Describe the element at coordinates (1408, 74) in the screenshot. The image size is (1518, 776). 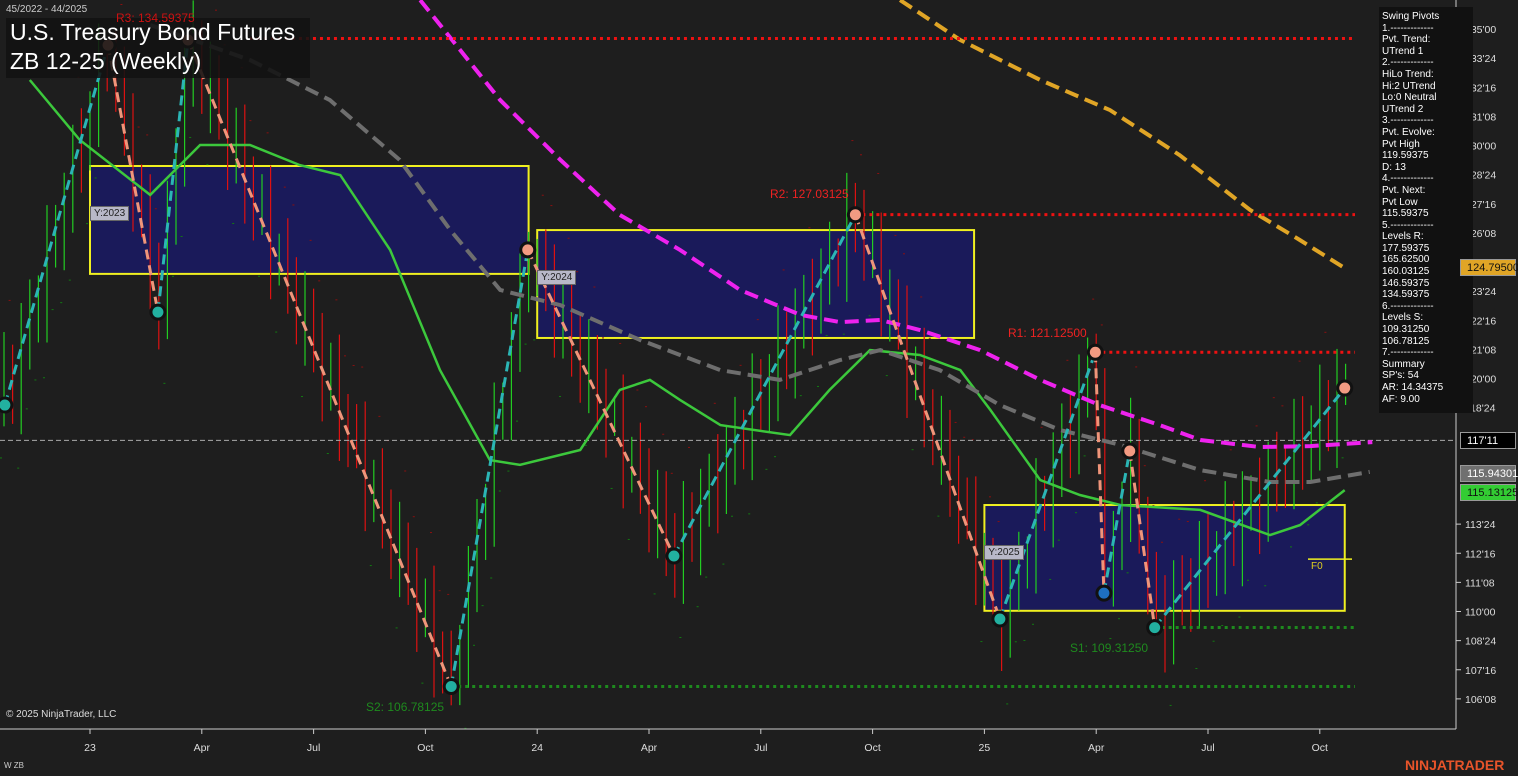
I see `info-line: HiLo Trend:` at that location.